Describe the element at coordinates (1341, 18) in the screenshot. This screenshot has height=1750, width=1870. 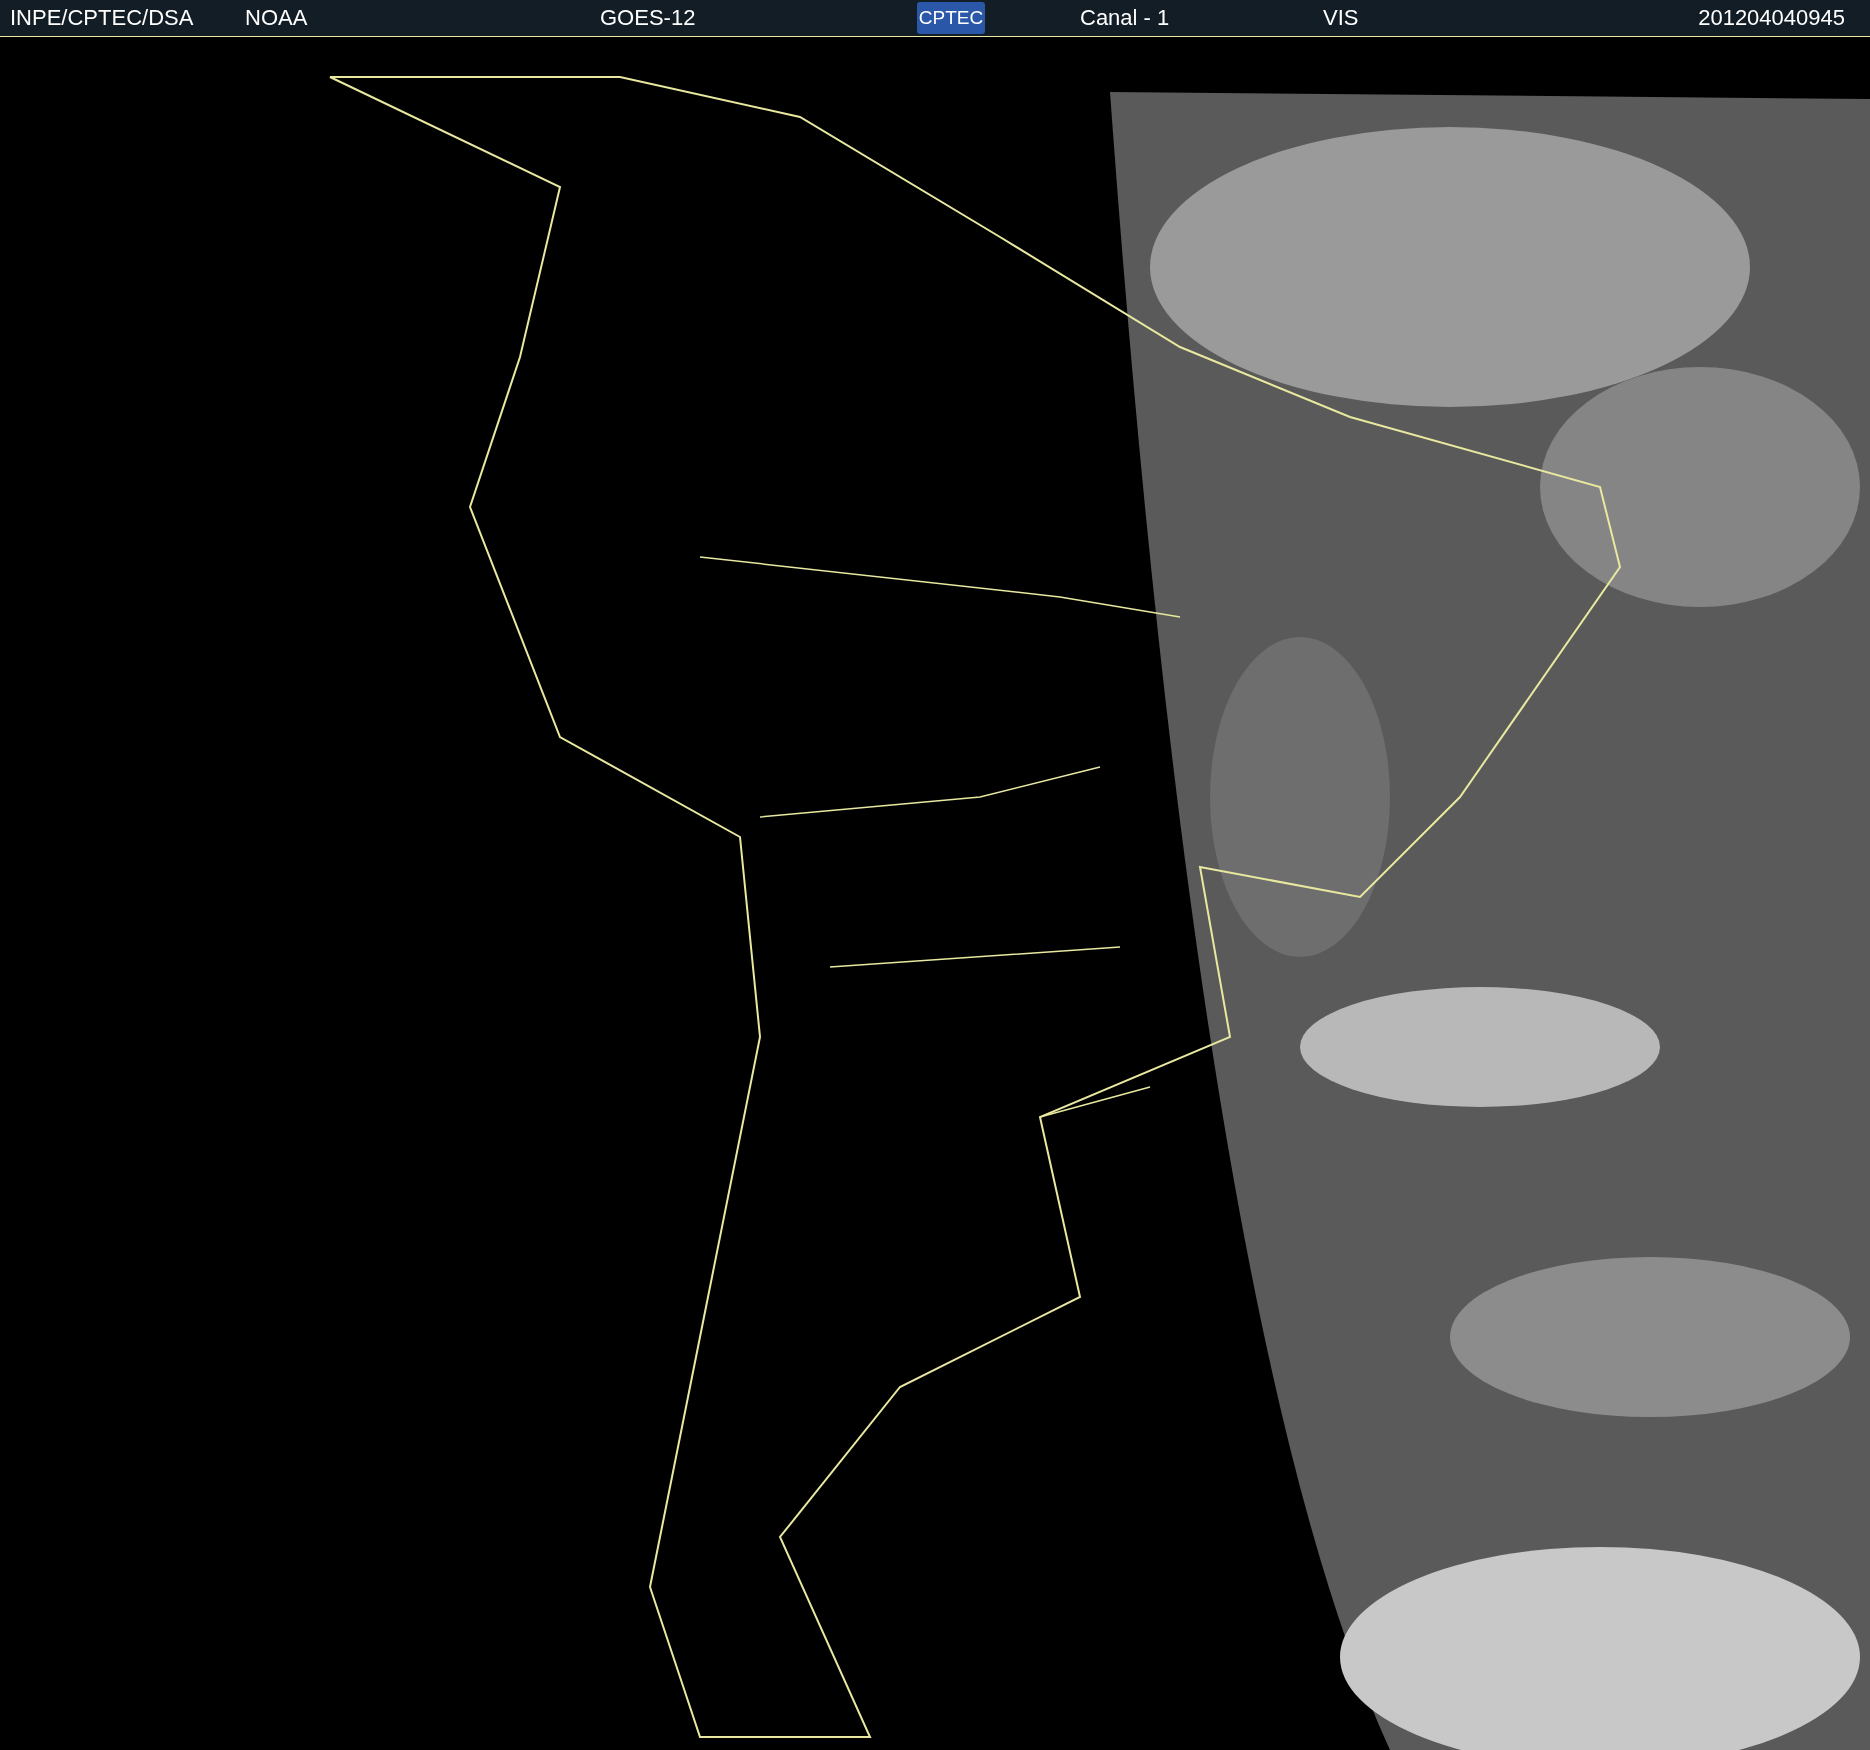
I see `band-label: VIS` at that location.